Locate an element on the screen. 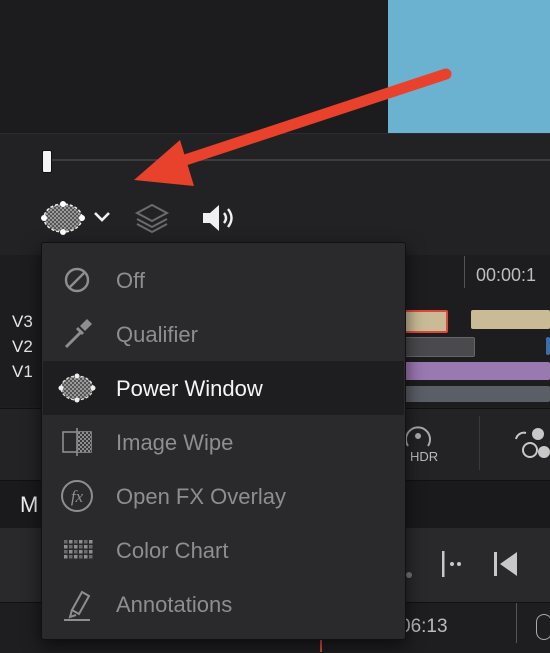 This screenshot has height=653, width=550. menu-item-color-chart: Color Chart is located at coordinates (223, 550).